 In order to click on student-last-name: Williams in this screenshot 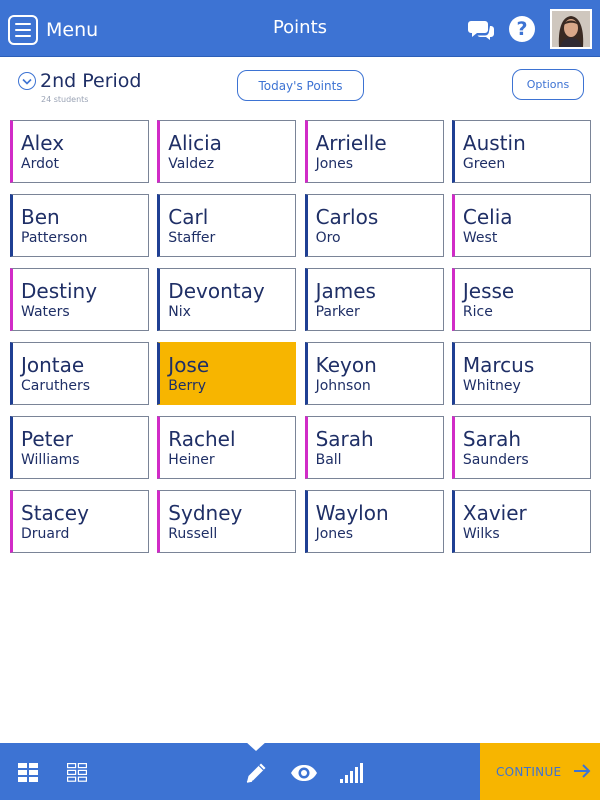, I will do `click(50, 460)`.